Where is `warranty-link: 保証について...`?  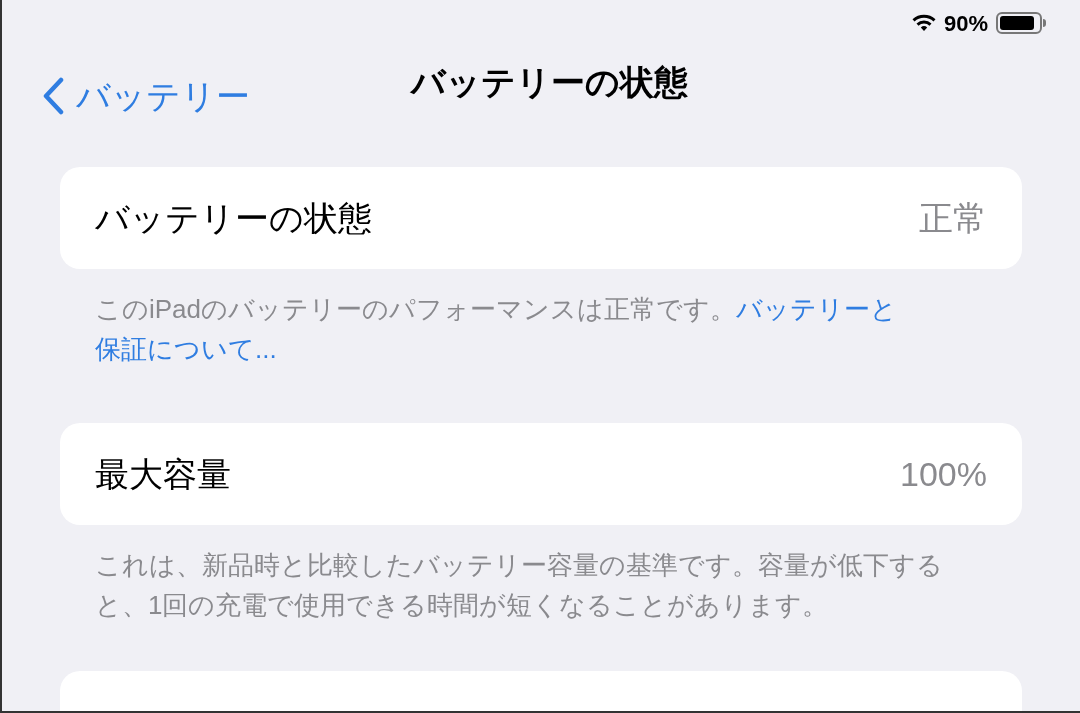
warranty-link: 保証について... is located at coordinates (533, 349).